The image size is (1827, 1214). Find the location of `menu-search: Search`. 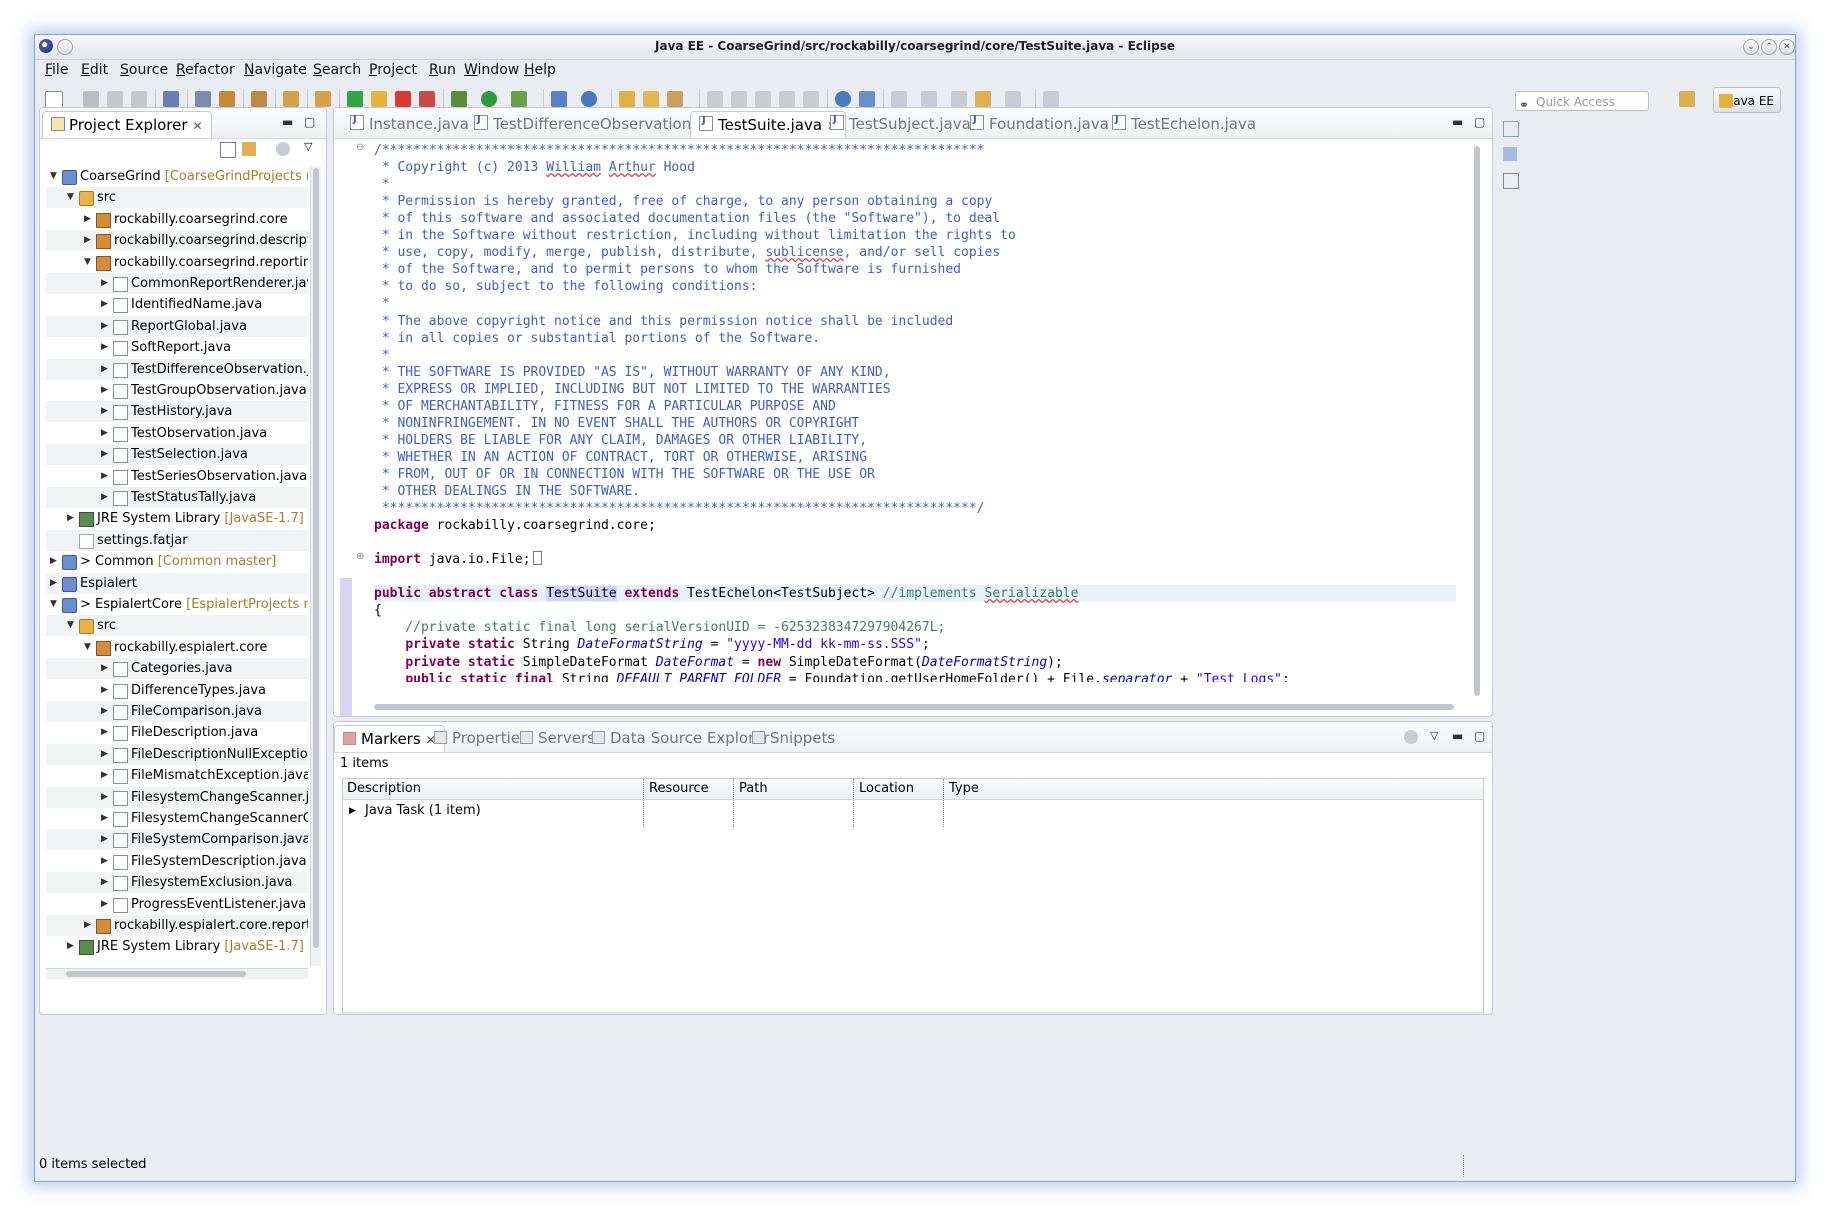

menu-search: Search is located at coordinates (337, 70).